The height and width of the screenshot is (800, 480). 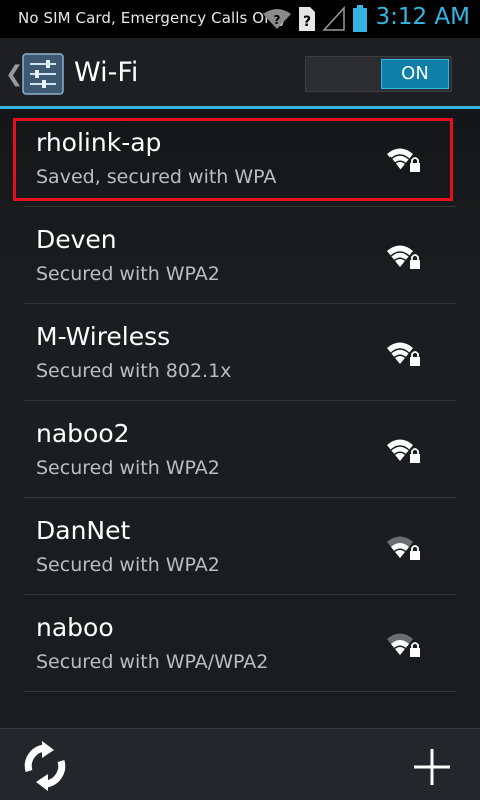 What do you see at coordinates (240, 255) in the screenshot?
I see `wifi-network-item: Deven Secured with WPA2` at bounding box center [240, 255].